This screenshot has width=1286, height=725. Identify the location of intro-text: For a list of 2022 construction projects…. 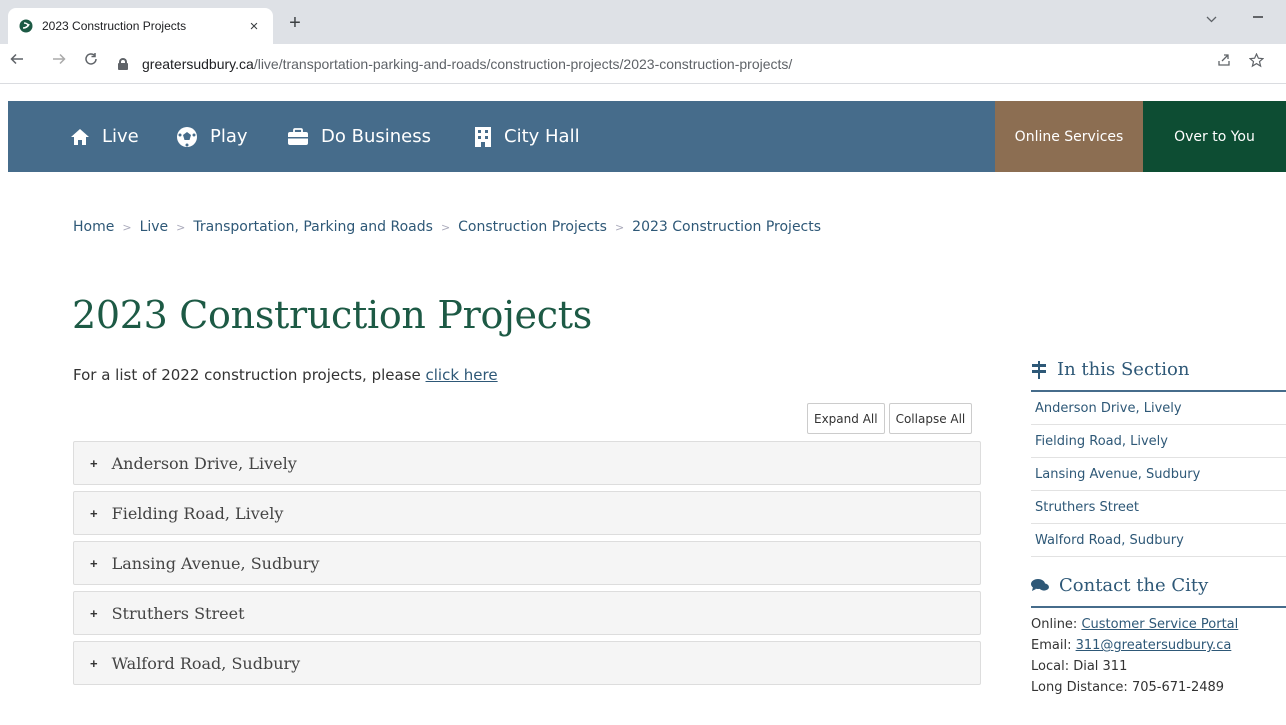
(285, 375).